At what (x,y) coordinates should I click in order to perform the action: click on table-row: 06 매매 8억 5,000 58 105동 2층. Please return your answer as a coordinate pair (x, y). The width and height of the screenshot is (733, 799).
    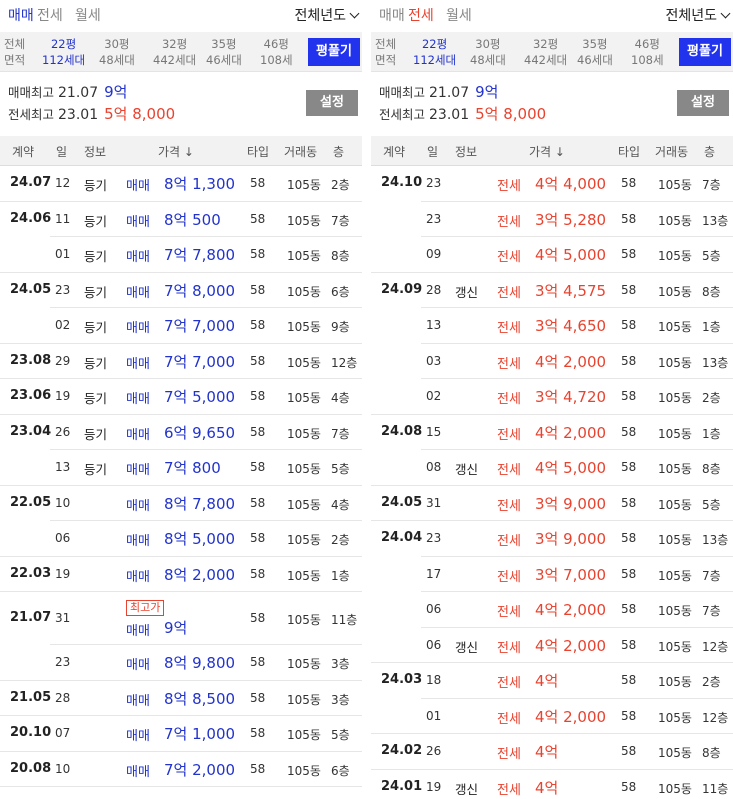
    Looking at the image, I should click on (181, 539).